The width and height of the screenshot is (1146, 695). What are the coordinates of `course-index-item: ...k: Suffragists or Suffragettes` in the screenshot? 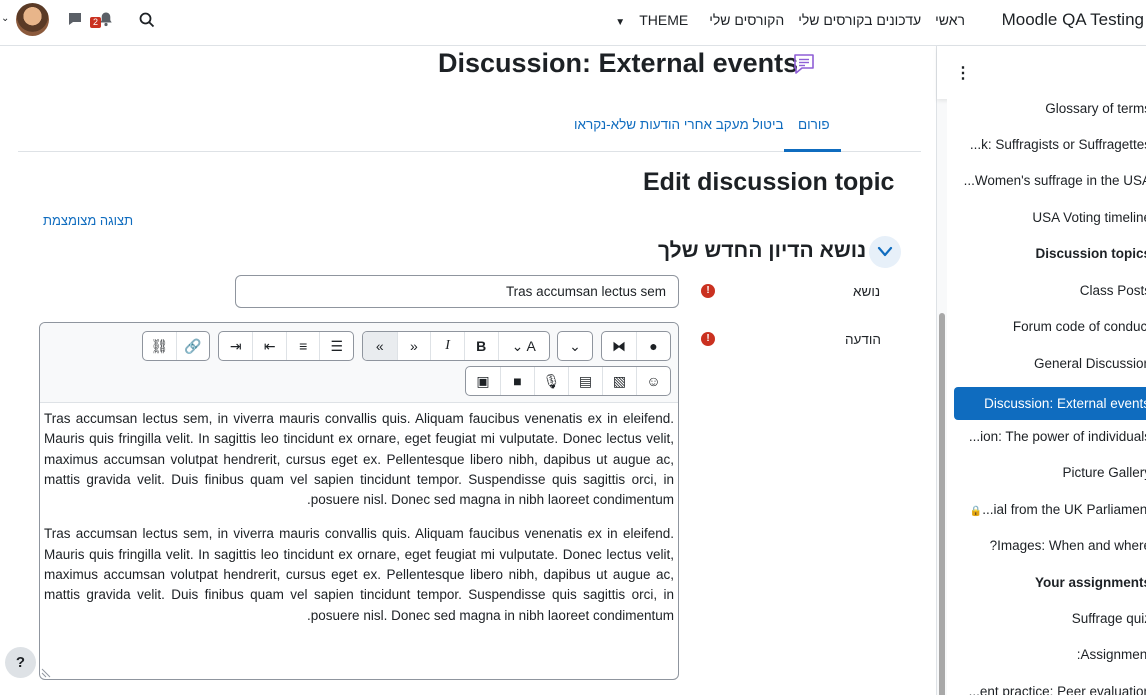 It's located at (1048, 145).